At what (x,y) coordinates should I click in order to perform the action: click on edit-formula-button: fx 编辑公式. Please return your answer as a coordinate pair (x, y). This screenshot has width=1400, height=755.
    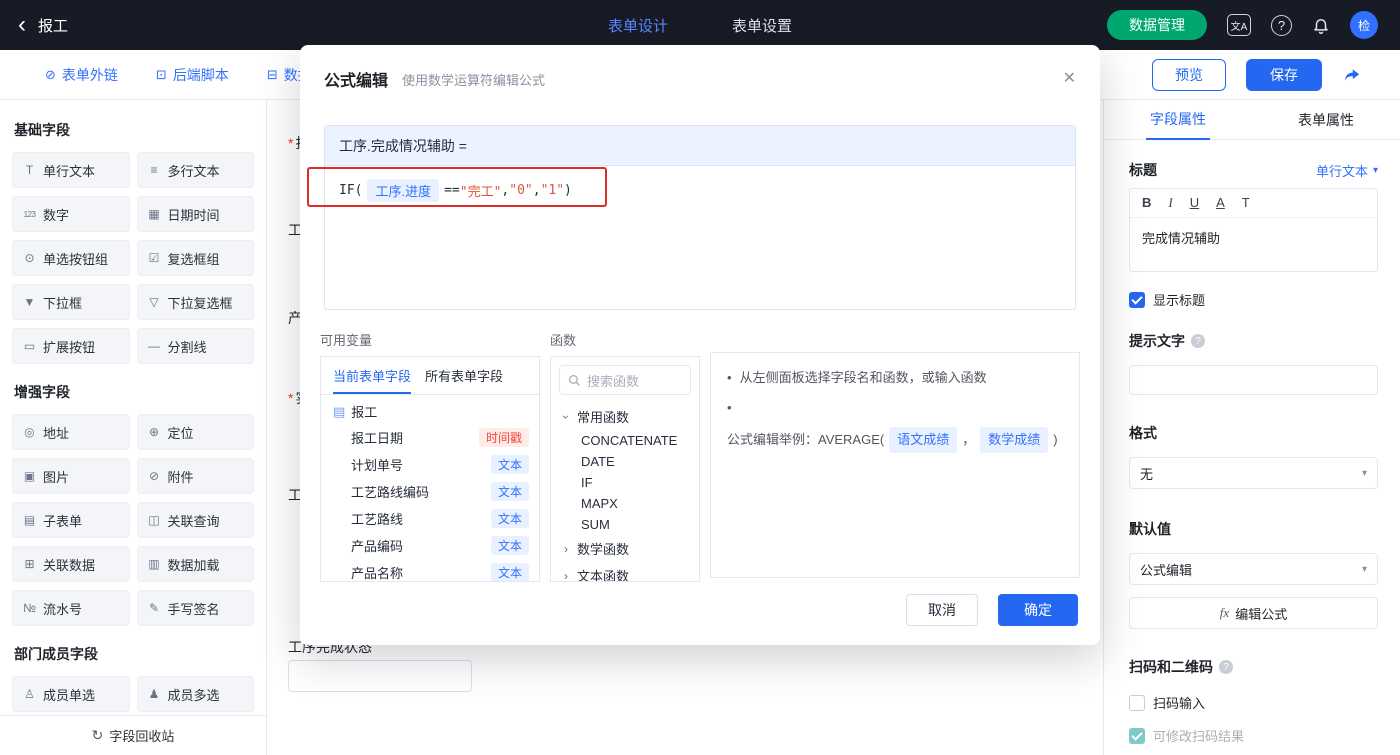
    Looking at the image, I should click on (1253, 613).